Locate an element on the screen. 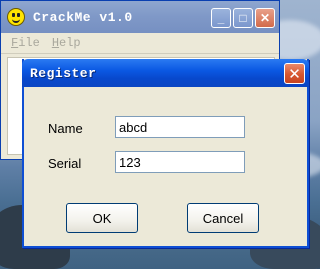 The image size is (320, 269). dialog-title-bar: Register ✕ is located at coordinates (165, 73).